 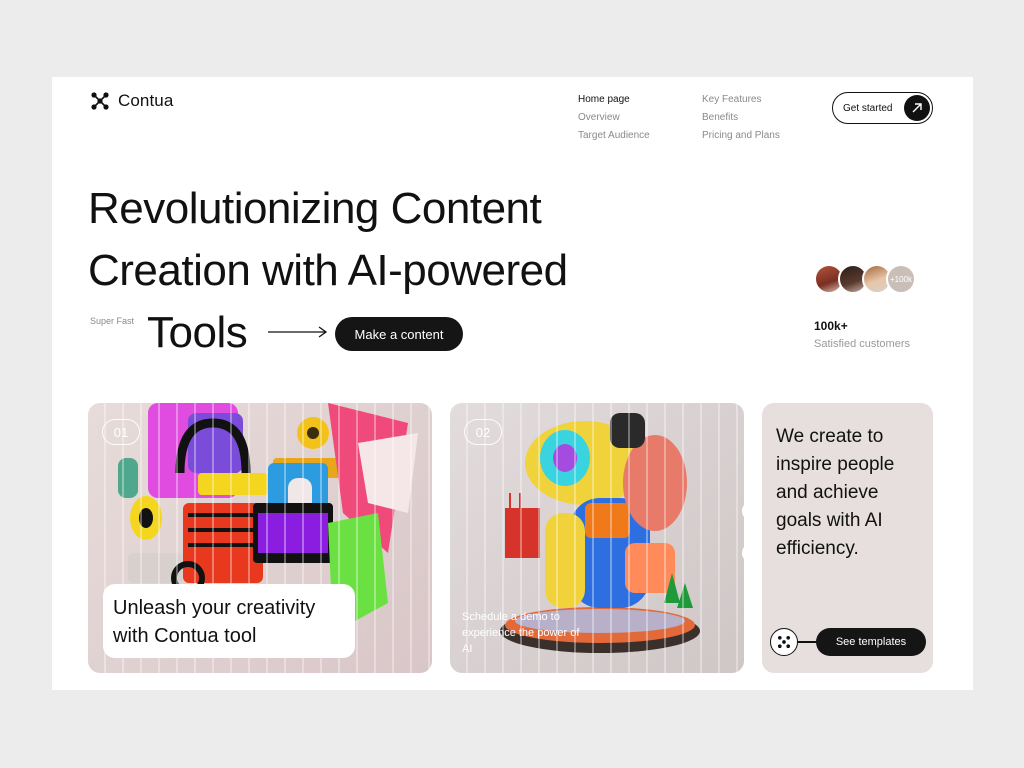 I want to click on get-started-button: Get started, so click(x=882, y=108).